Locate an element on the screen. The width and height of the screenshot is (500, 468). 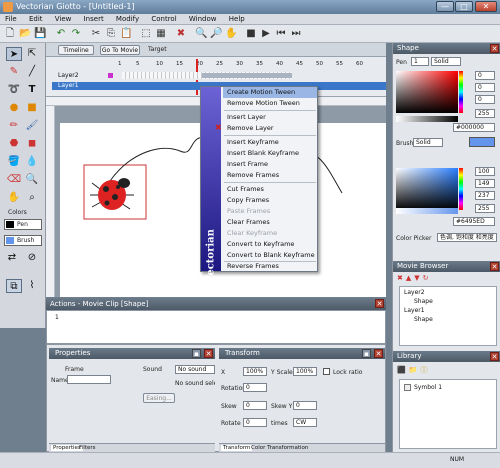
redo-icon: ↷ is located at coordinates (76, 34).